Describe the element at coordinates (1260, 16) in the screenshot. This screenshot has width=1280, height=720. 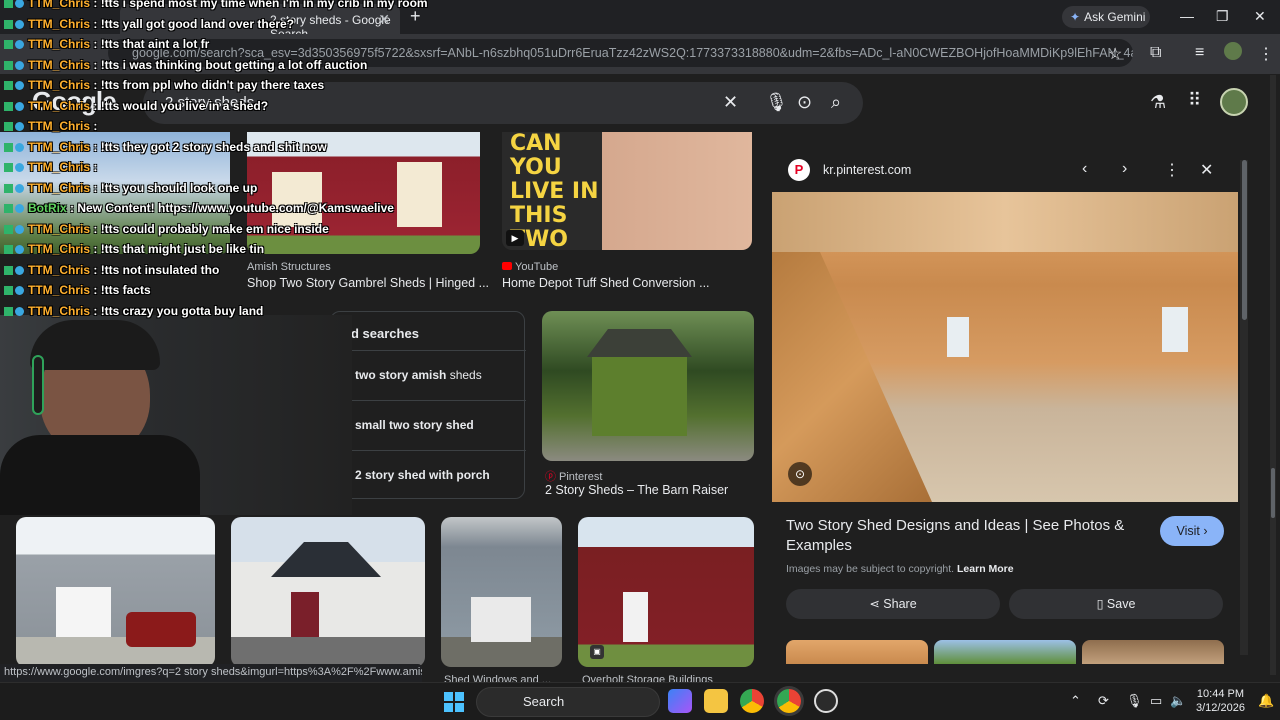
I see `close-window-icon: ✕` at that location.